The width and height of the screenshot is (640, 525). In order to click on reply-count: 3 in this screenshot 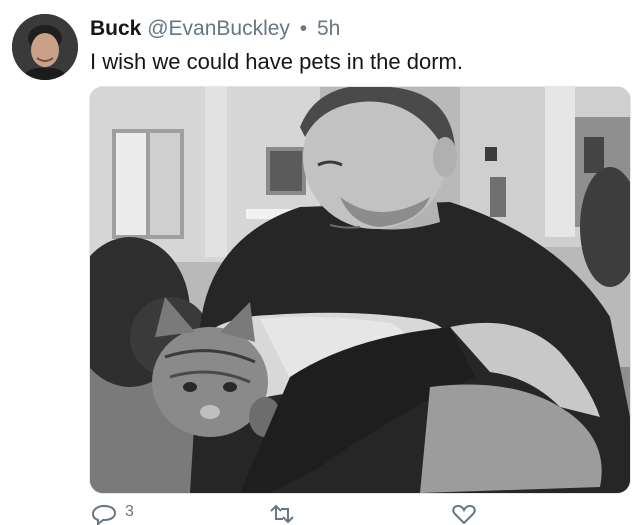, I will do `click(129, 511)`.